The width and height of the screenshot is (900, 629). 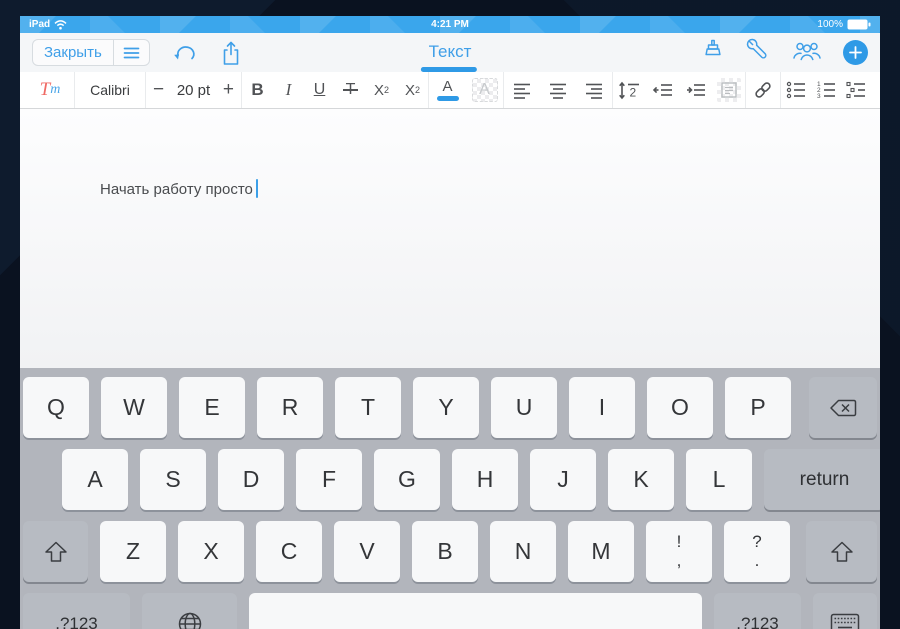 I want to click on line-spacing-button: 2, so click(x=629, y=90).